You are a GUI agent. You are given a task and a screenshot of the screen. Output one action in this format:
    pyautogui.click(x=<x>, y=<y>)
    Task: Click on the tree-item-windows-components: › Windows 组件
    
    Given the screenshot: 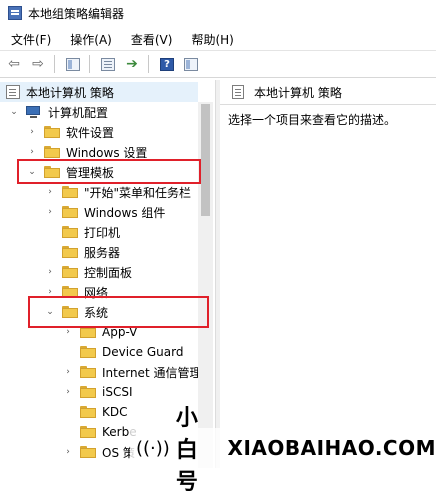 What is the action you would take?
    pyautogui.click(x=104, y=212)
    